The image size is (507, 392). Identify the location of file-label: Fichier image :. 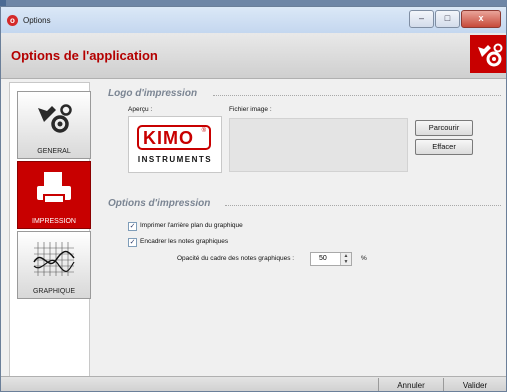
(250, 109).